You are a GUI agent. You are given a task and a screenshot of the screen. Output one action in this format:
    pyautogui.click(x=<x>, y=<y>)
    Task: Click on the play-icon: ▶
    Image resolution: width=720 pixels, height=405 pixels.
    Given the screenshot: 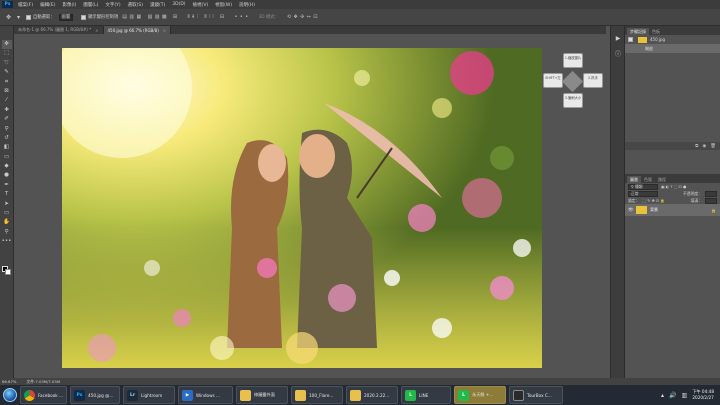 What is the action you would take?
    pyautogui.click(x=618, y=39)
    